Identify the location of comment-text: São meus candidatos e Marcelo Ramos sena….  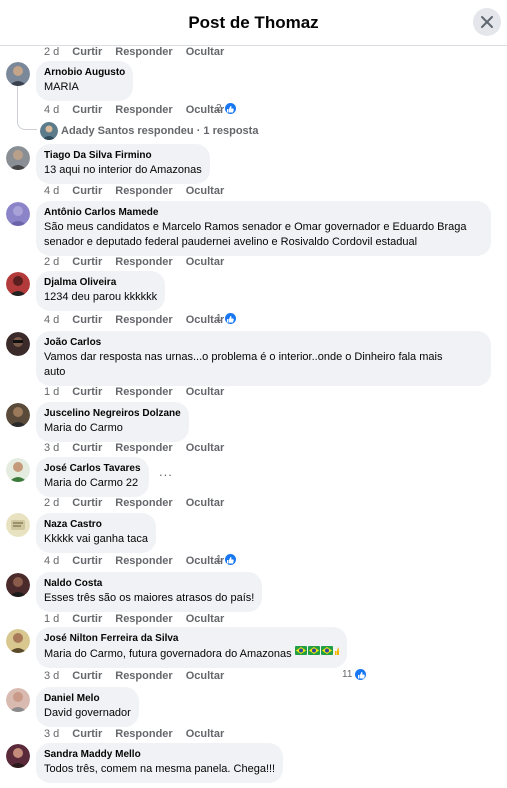
(255, 227).